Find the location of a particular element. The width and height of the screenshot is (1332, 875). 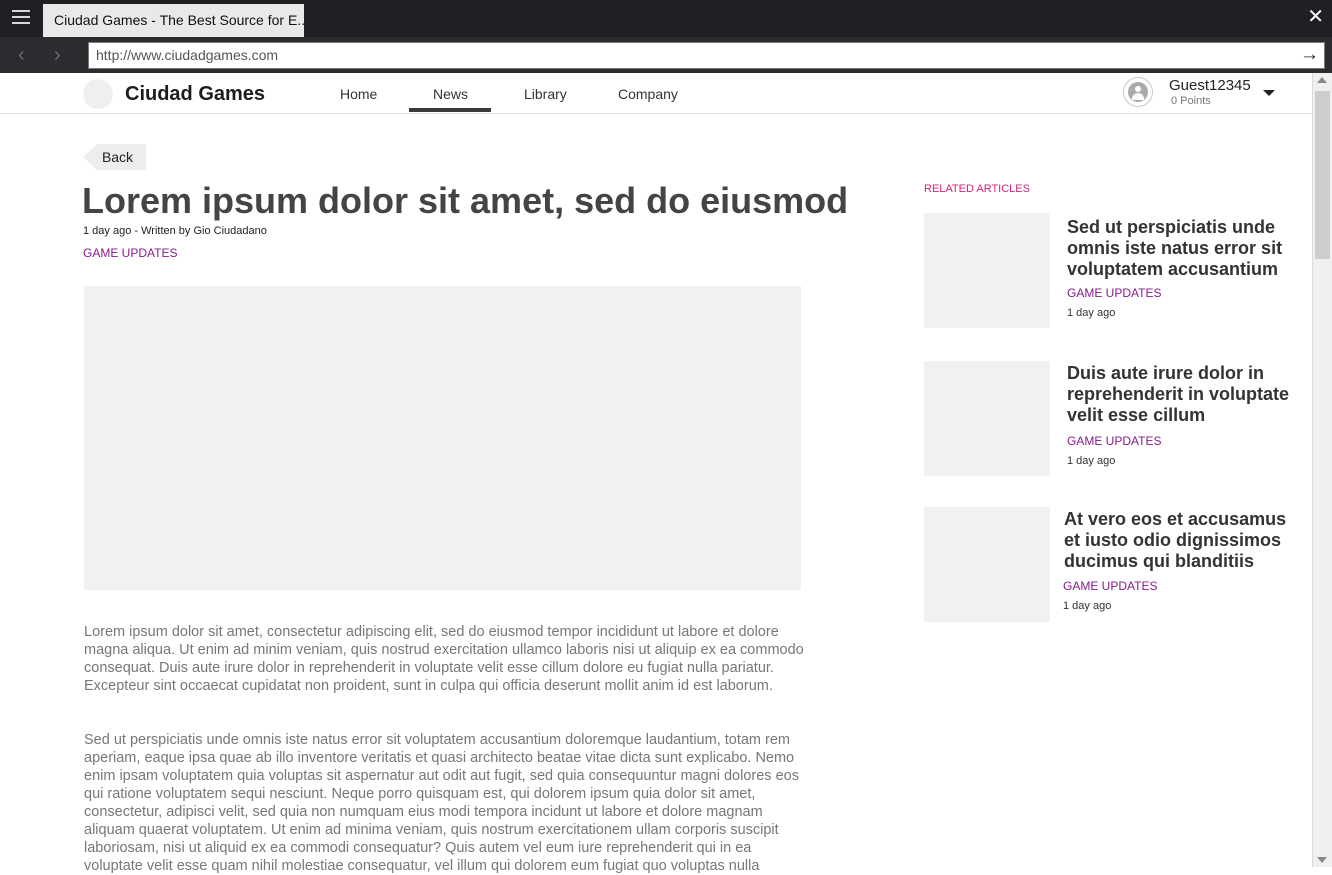

user-points: 0 Points is located at coordinates (1191, 101).